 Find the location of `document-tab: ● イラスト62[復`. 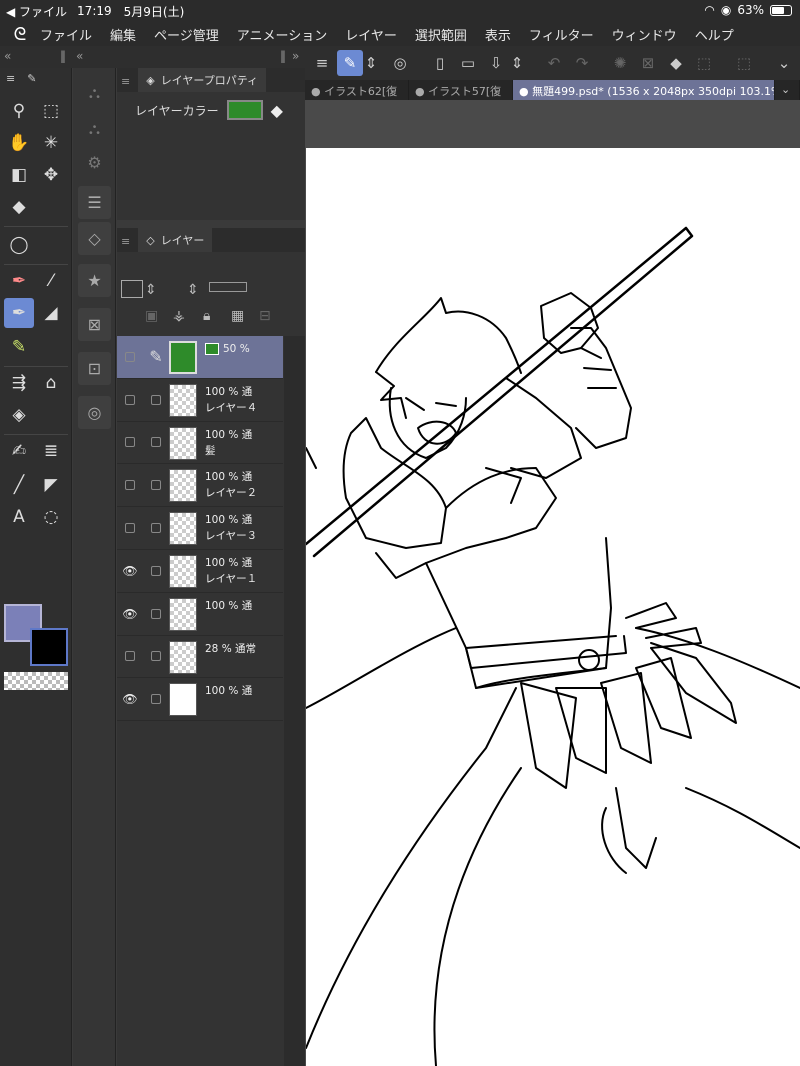

document-tab: ● イラスト62[復 is located at coordinates (357, 90).